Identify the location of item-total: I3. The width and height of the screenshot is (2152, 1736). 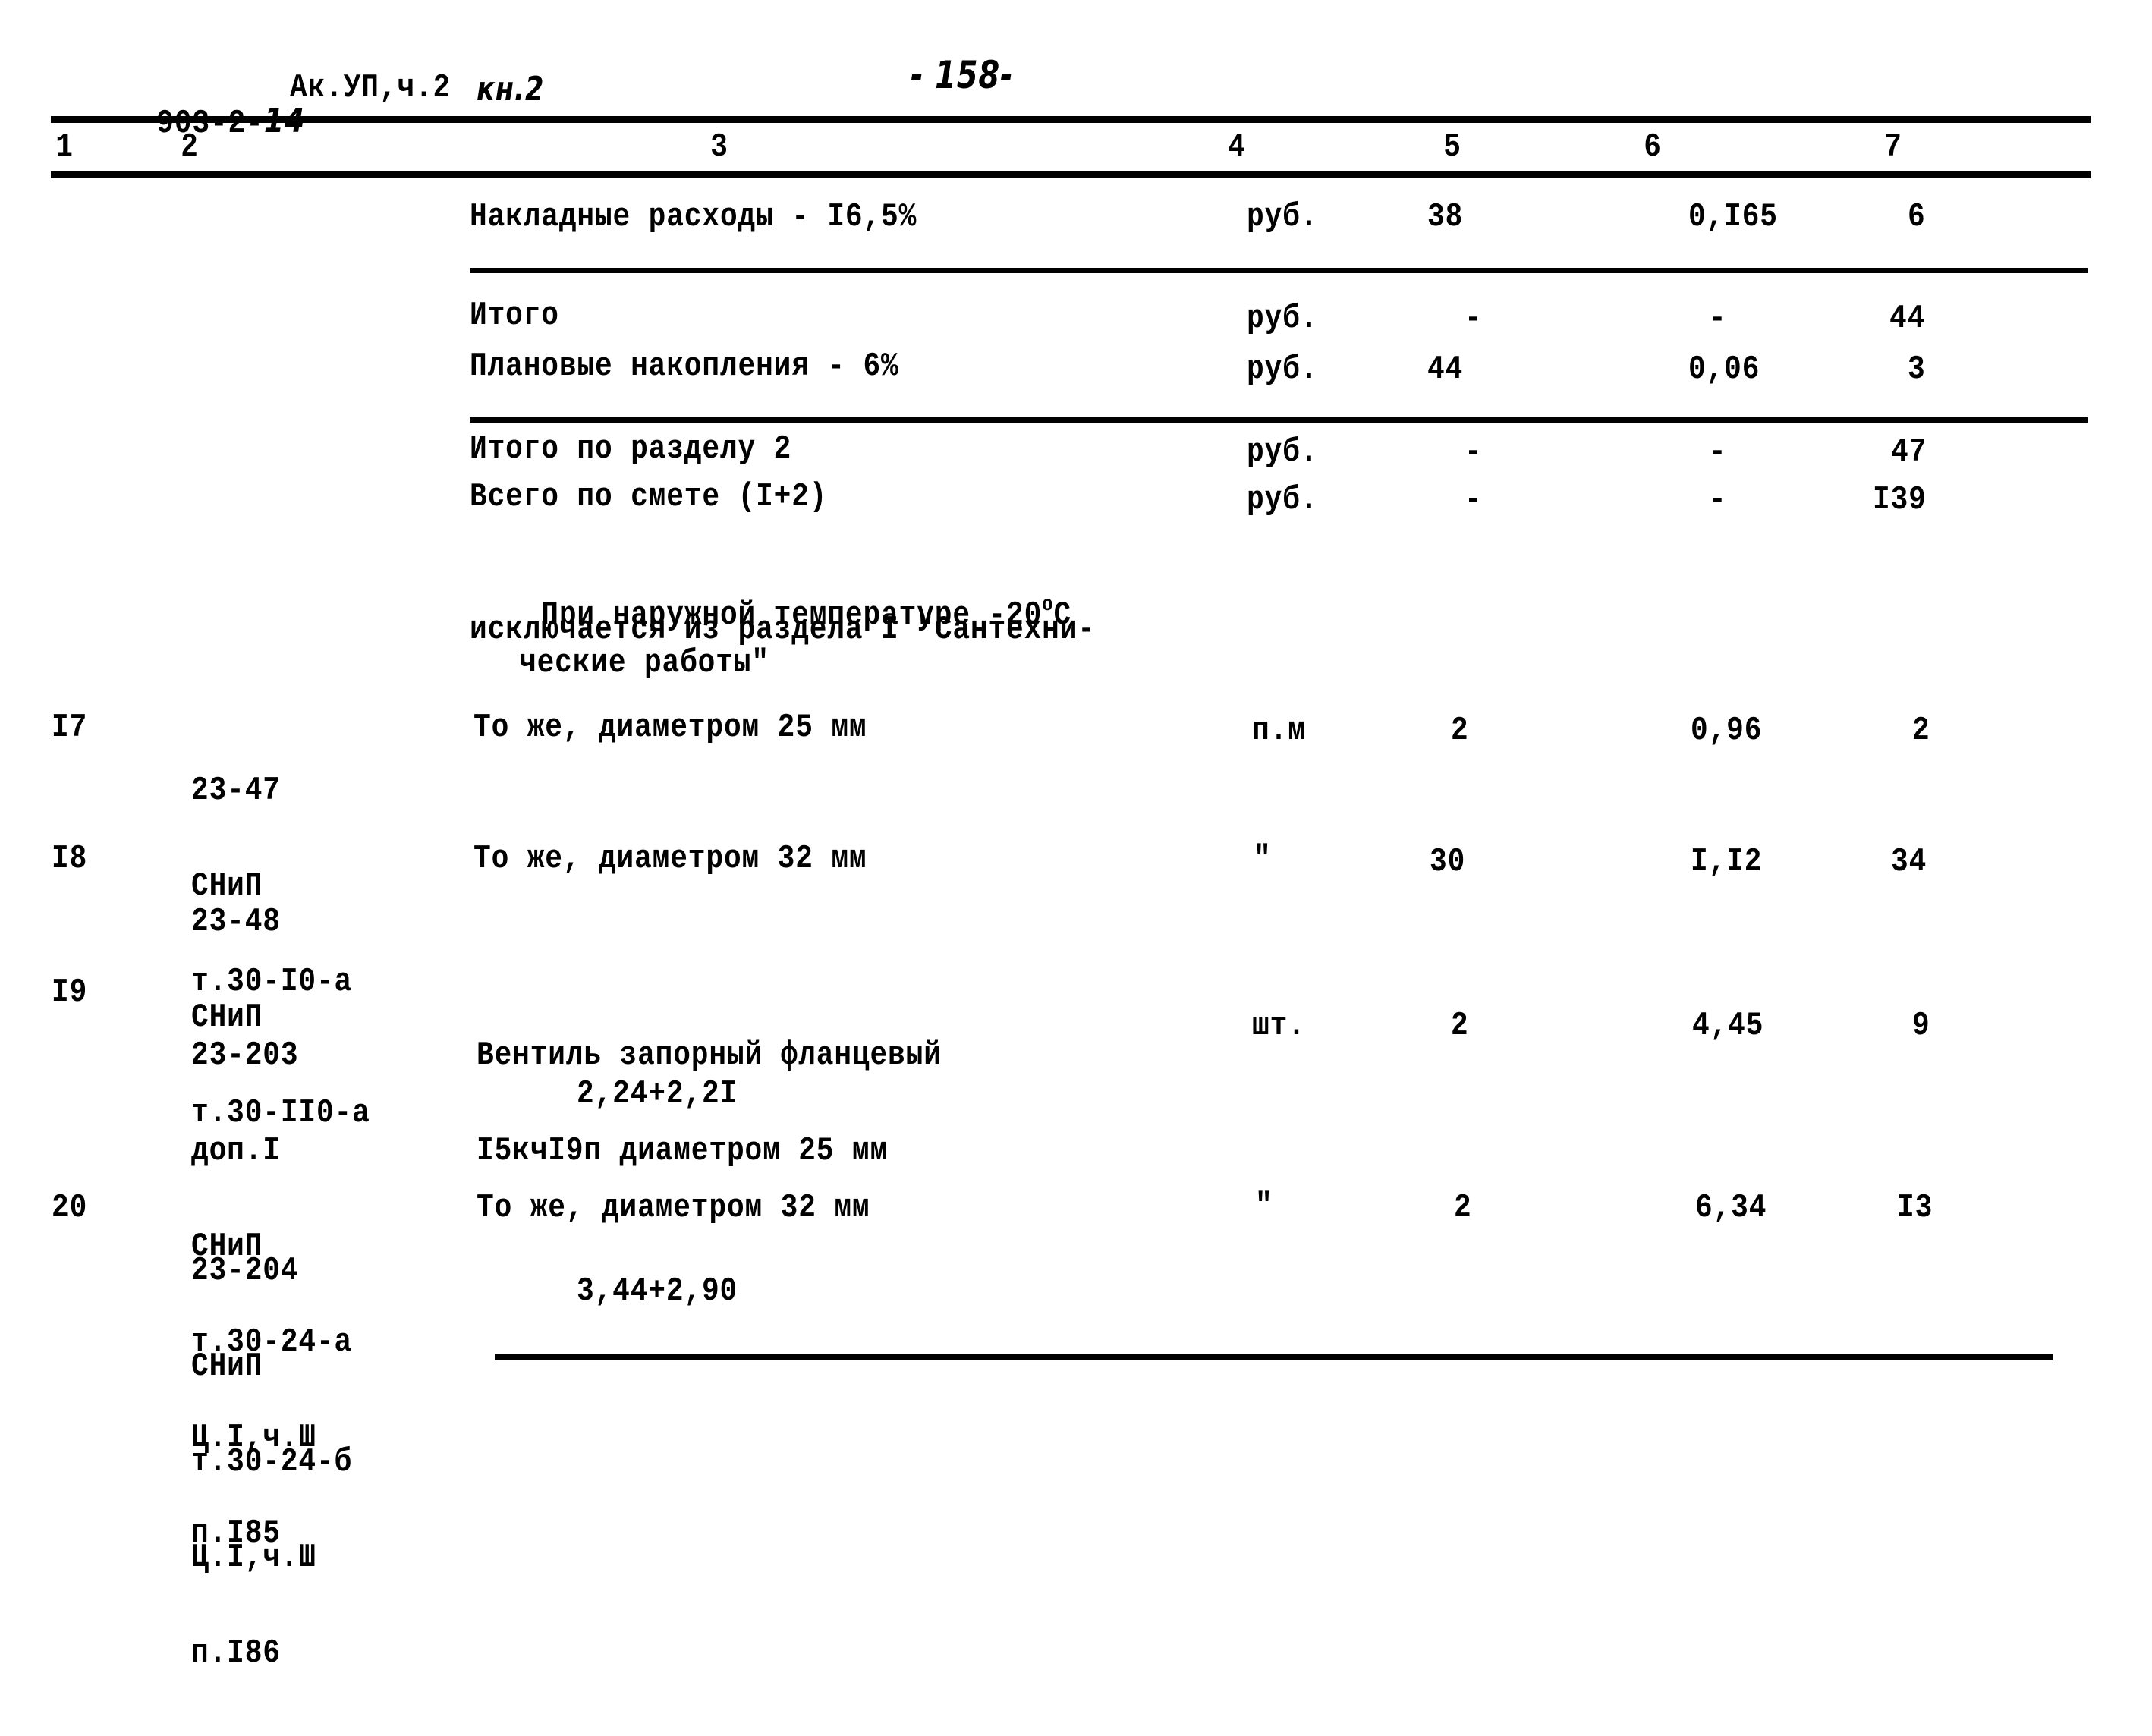
(1915, 1208).